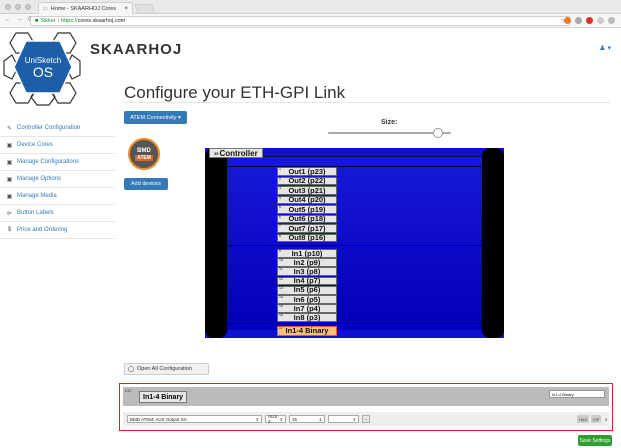 This screenshot has height=448, width=621. I want to click on bmd-label: BMD, so click(144, 150).